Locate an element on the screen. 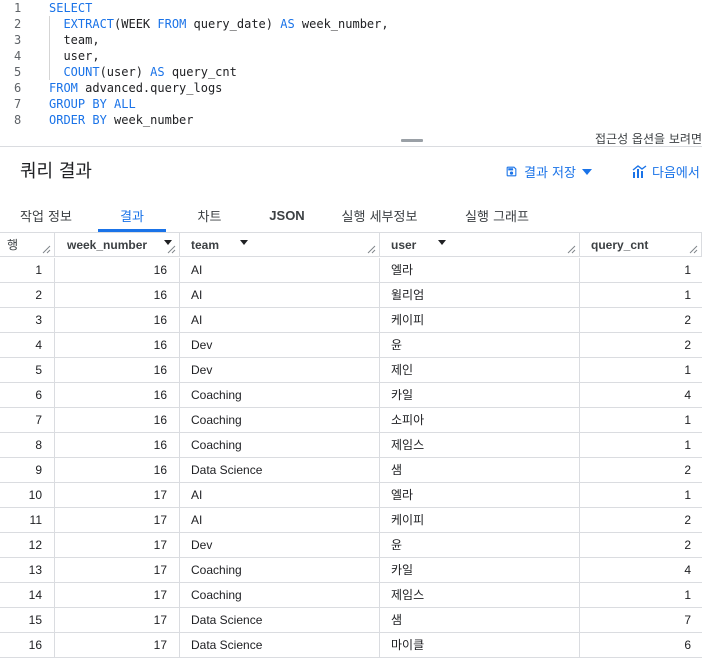 The image size is (702, 658). arrow-drop-down-icon is located at coordinates (586, 171).